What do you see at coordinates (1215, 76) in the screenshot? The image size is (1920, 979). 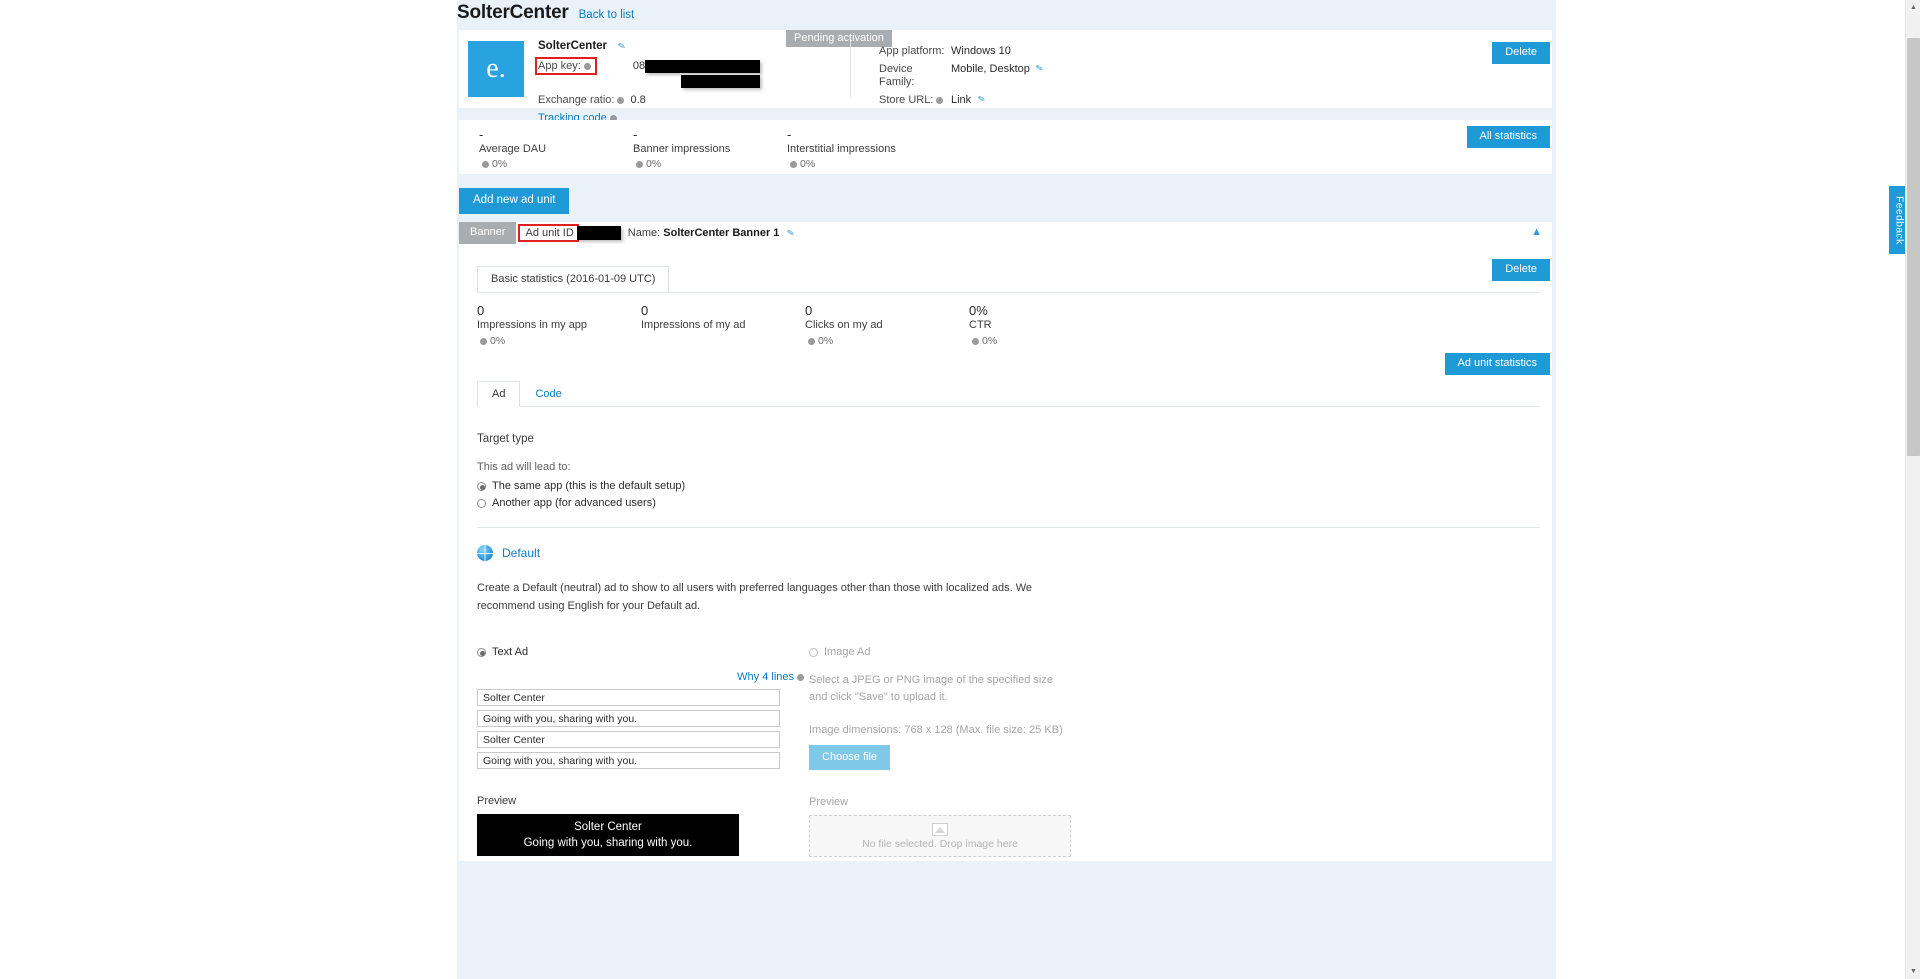 I see `meta-row-device-family: Device Family: Mobile, Desktop ✎` at bounding box center [1215, 76].